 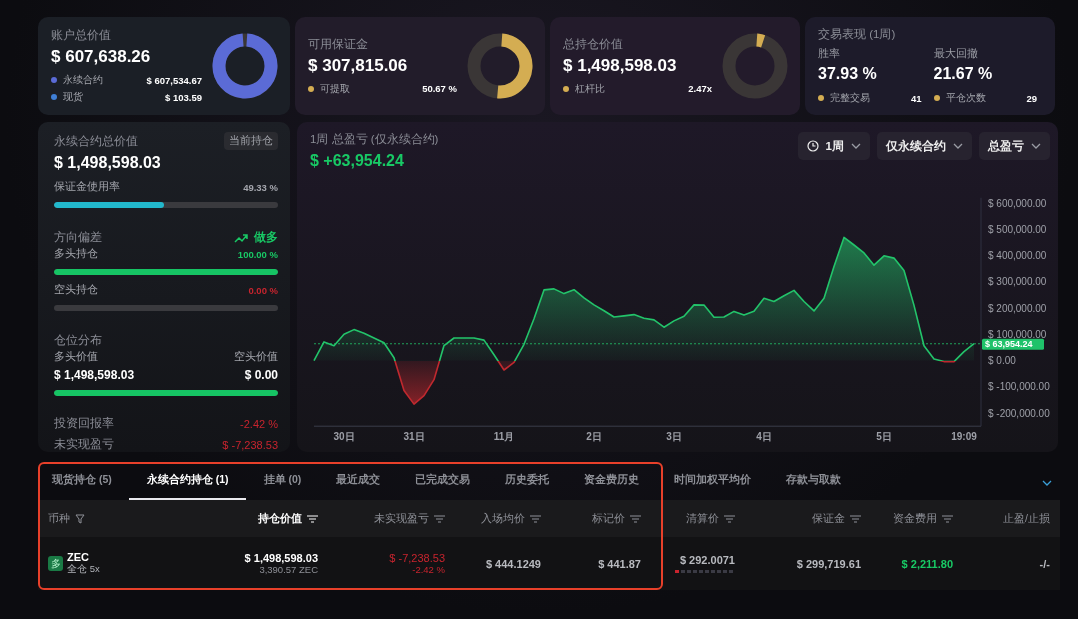 I want to click on table-cell: -2.42 %, so click(x=428, y=569).